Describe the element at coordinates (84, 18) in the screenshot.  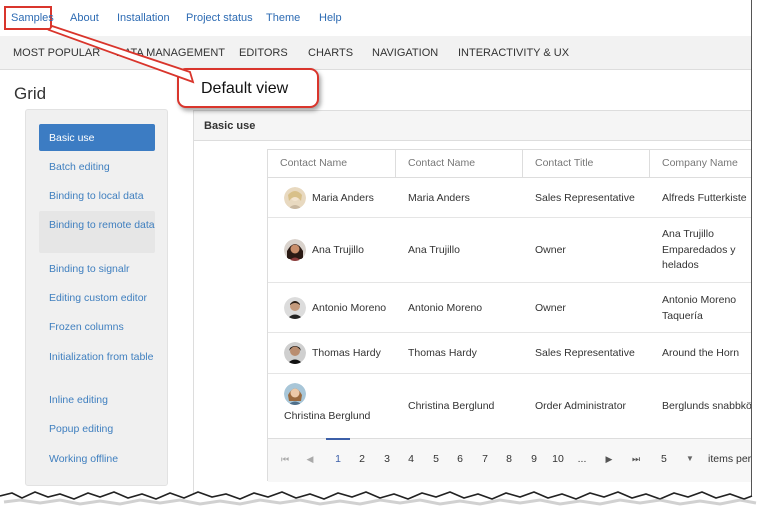
I see `nav-about: About` at that location.